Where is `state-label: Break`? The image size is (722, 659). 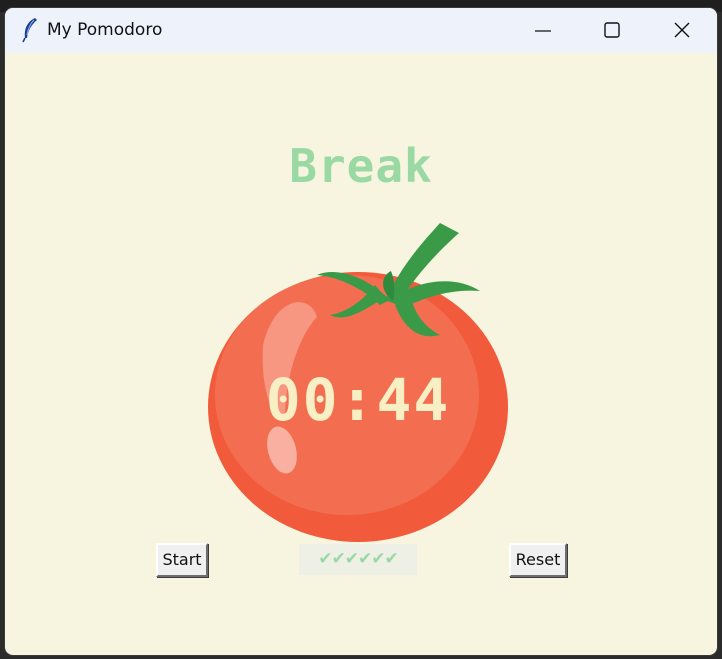 state-label: Break is located at coordinates (361, 166).